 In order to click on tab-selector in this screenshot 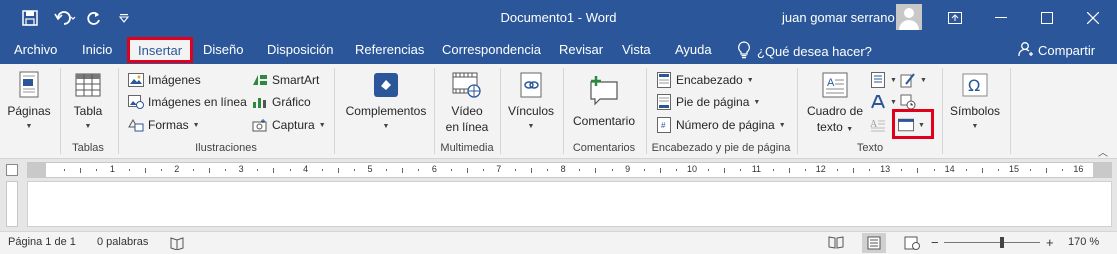, I will do `click(12, 170)`.